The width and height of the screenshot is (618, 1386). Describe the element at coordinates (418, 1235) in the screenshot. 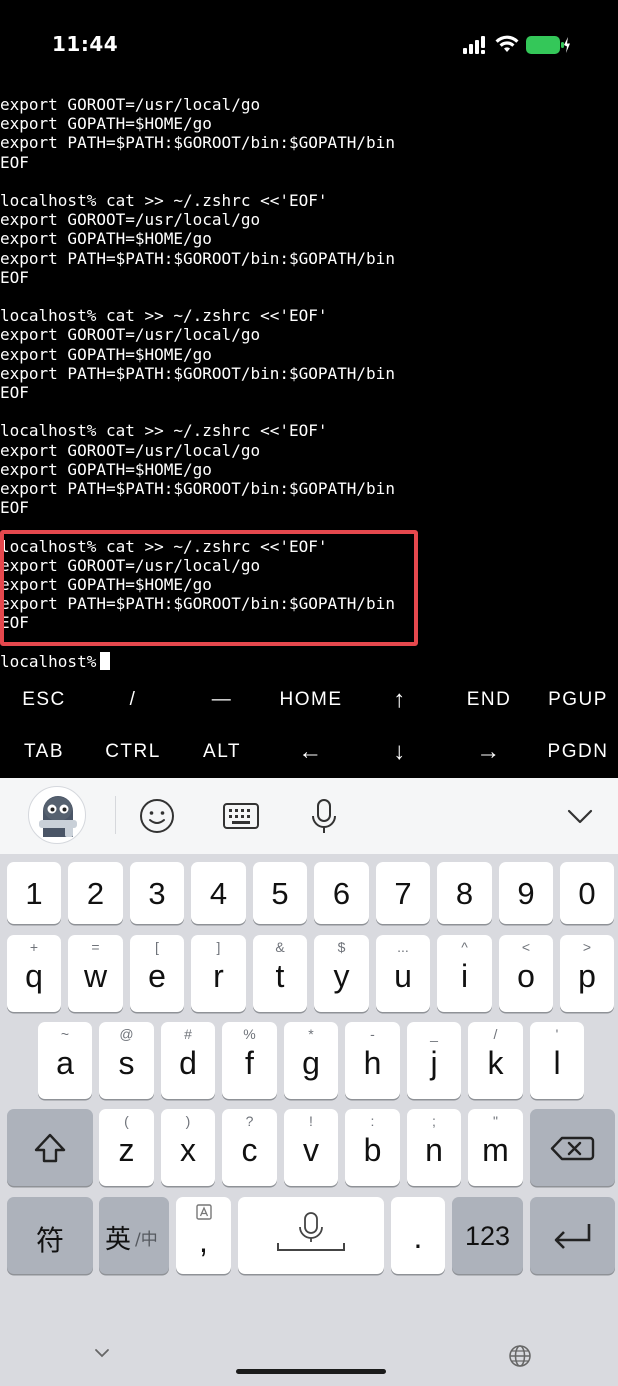

I see `period-key: .` at that location.